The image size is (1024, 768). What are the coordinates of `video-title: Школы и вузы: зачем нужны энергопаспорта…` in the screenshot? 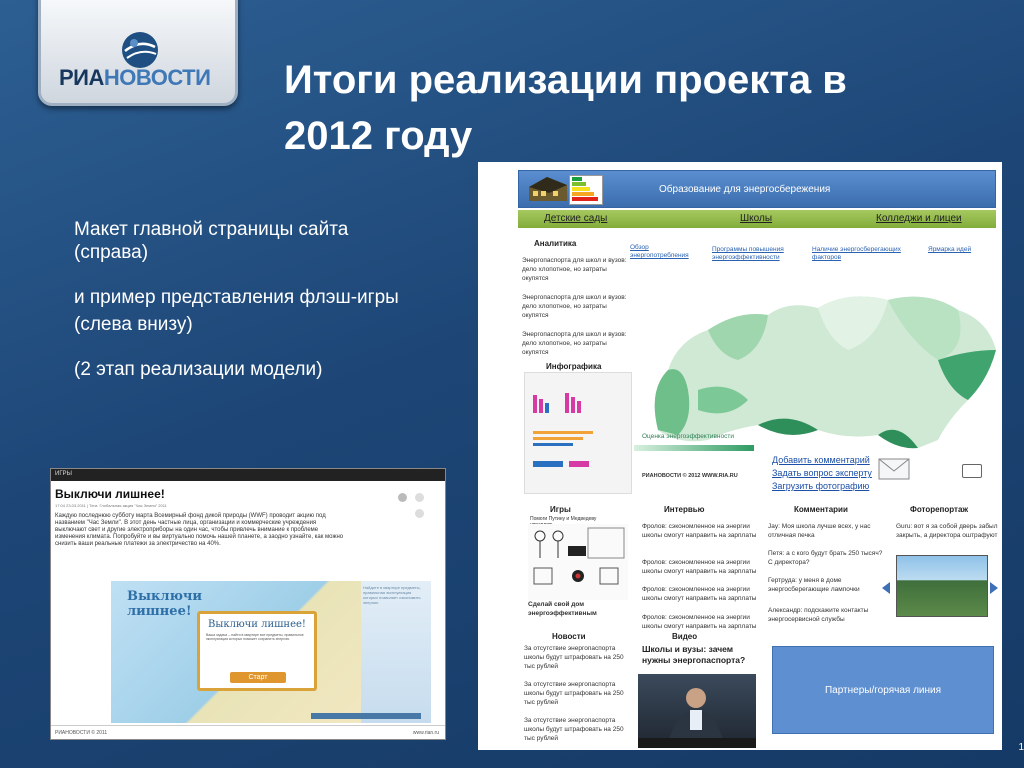 It's located at (701, 655).